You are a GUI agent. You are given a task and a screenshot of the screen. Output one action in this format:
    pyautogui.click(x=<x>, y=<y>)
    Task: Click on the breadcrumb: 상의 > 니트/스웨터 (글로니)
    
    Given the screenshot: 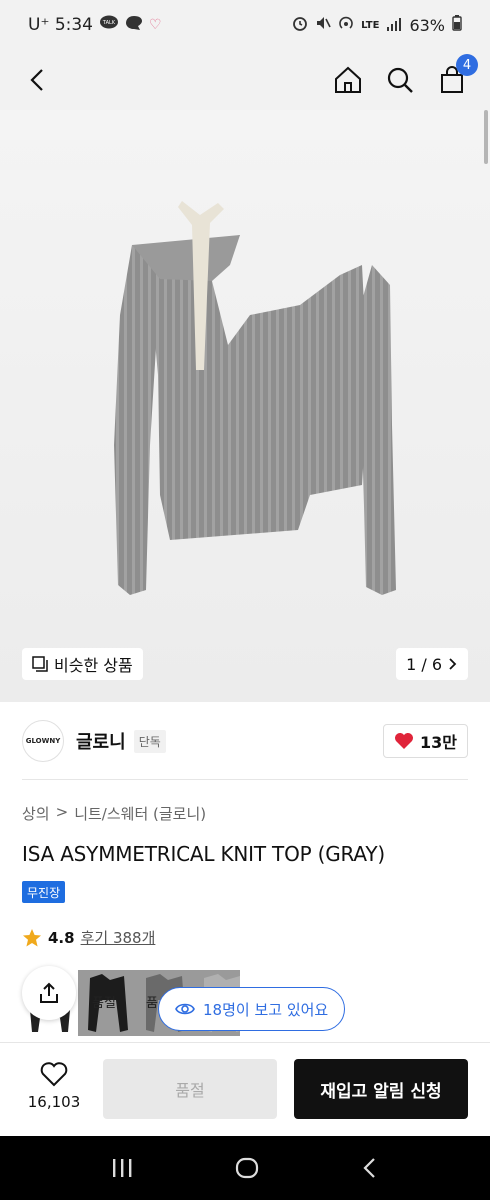 What is the action you would take?
    pyautogui.click(x=114, y=813)
    